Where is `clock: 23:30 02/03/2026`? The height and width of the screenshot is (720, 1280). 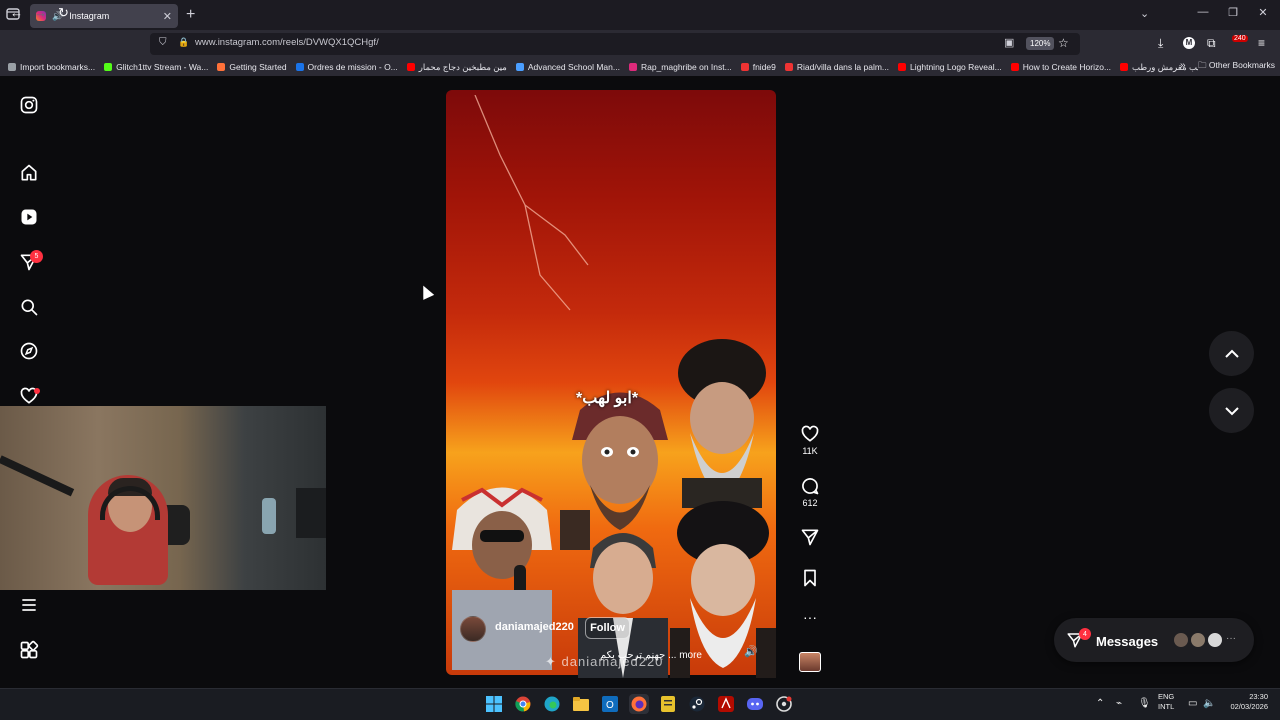
clock: 23:30 02/03/2026 is located at coordinates (1245, 702).